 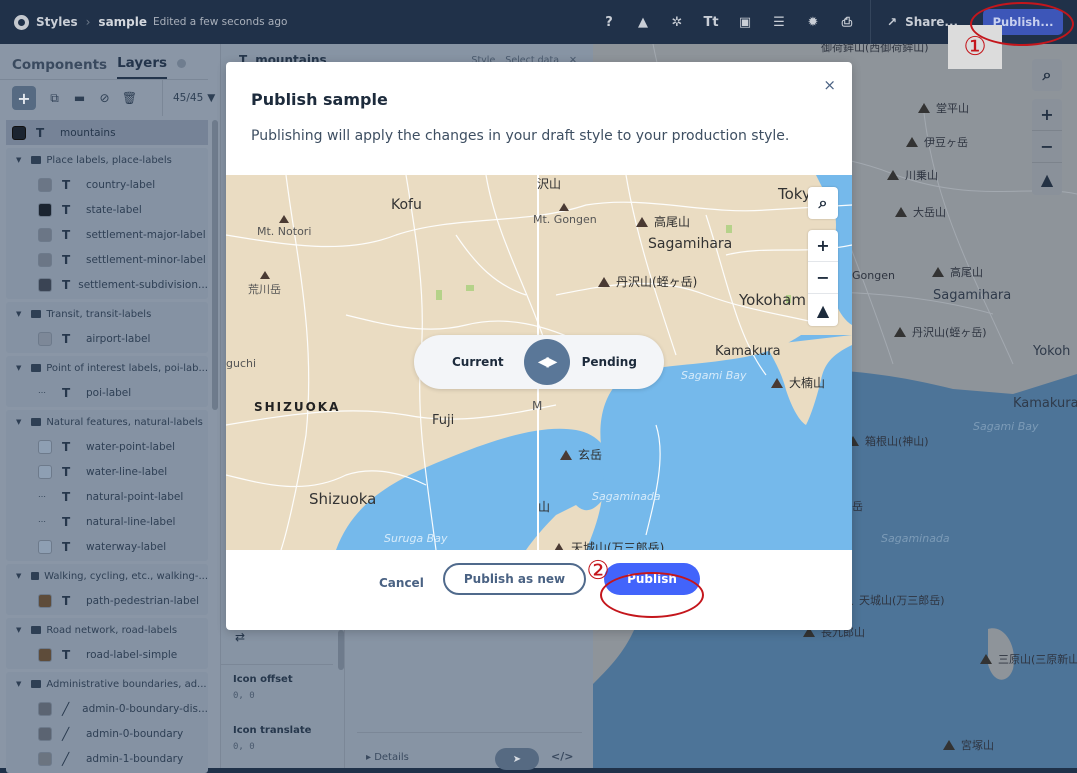 What do you see at coordinates (107, 630) in the screenshot?
I see `layer-group-header: ▼ Road network, road-labels` at bounding box center [107, 630].